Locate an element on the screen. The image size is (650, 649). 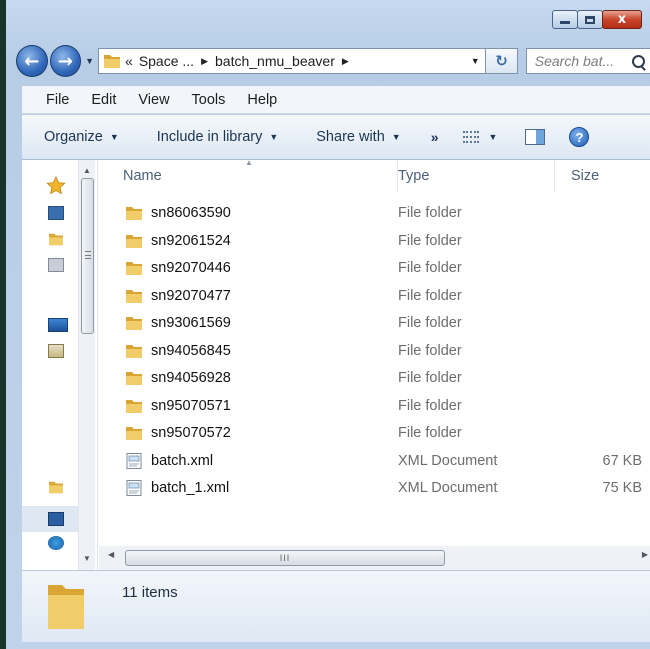
menu-bar: File Edit View Tools Help is located at coordinates (336, 100).